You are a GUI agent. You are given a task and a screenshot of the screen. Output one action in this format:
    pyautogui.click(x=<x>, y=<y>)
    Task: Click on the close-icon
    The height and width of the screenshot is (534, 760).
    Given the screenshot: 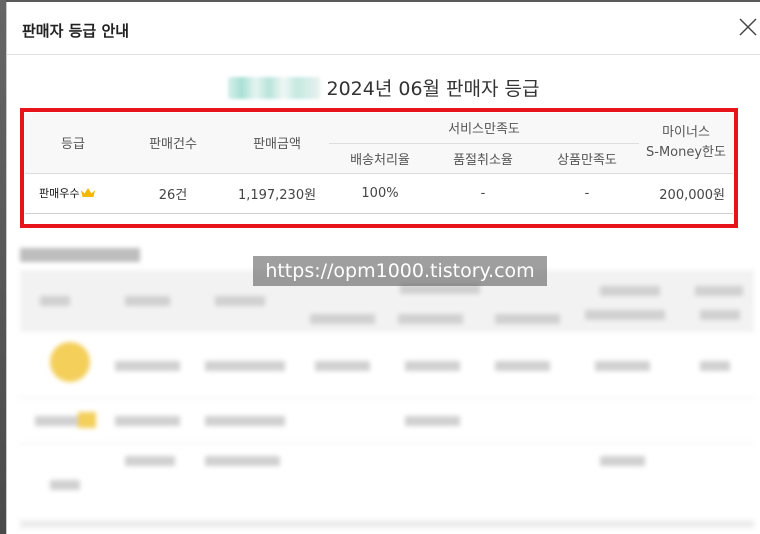 What is the action you would take?
    pyautogui.click(x=748, y=27)
    